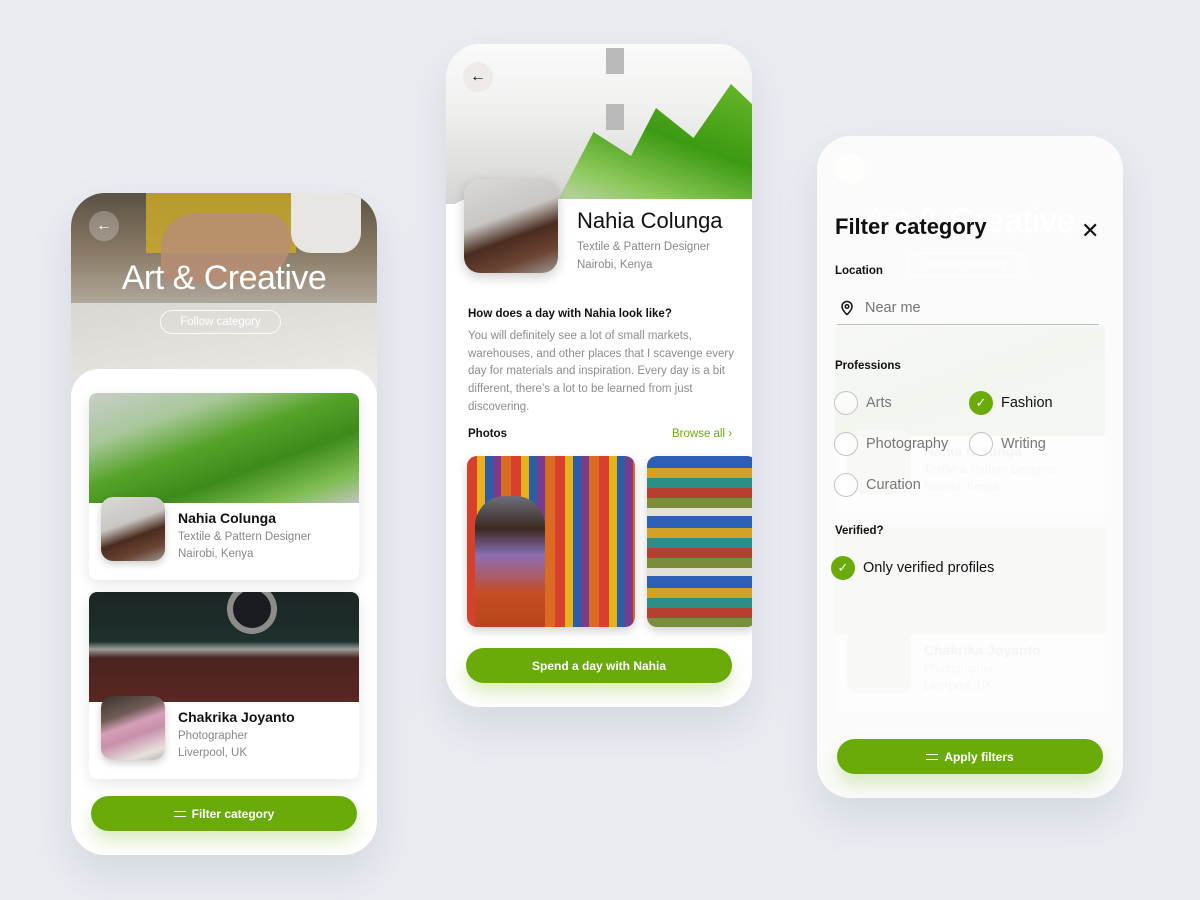 This screenshot has width=1200, height=900. Describe the element at coordinates (893, 485) in the screenshot. I see `option-label: Curation` at that location.